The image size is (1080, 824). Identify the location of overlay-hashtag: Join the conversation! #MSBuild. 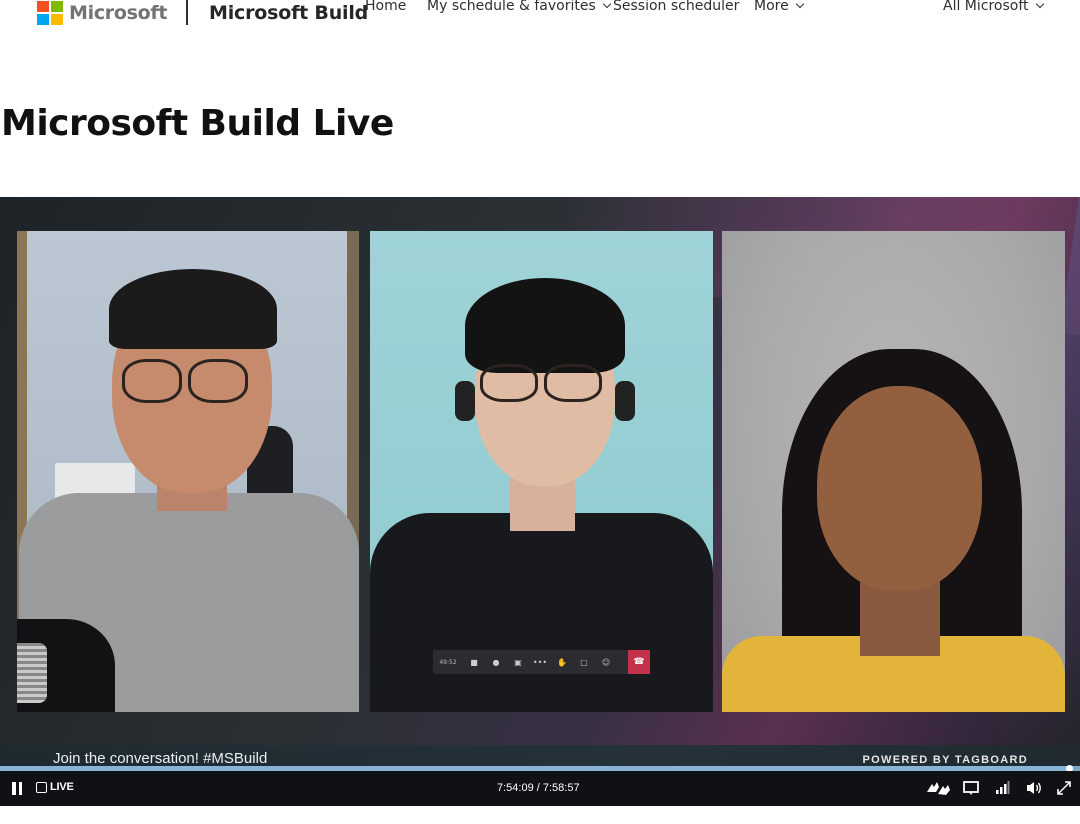
(160, 758).